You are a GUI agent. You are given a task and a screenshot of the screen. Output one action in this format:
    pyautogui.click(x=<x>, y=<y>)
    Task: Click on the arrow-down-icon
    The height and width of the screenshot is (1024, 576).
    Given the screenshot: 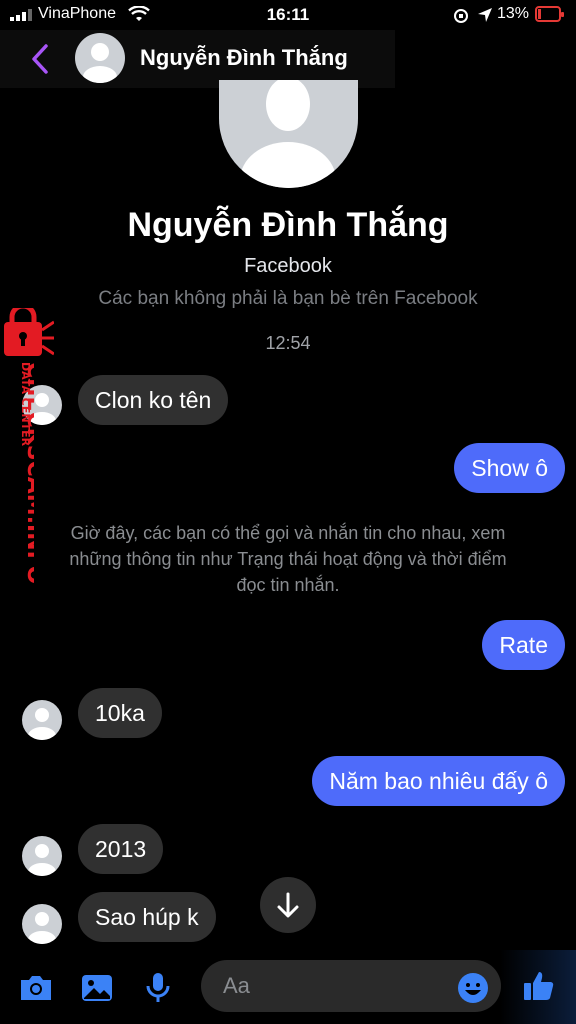 What is the action you would take?
    pyautogui.click(x=288, y=905)
    